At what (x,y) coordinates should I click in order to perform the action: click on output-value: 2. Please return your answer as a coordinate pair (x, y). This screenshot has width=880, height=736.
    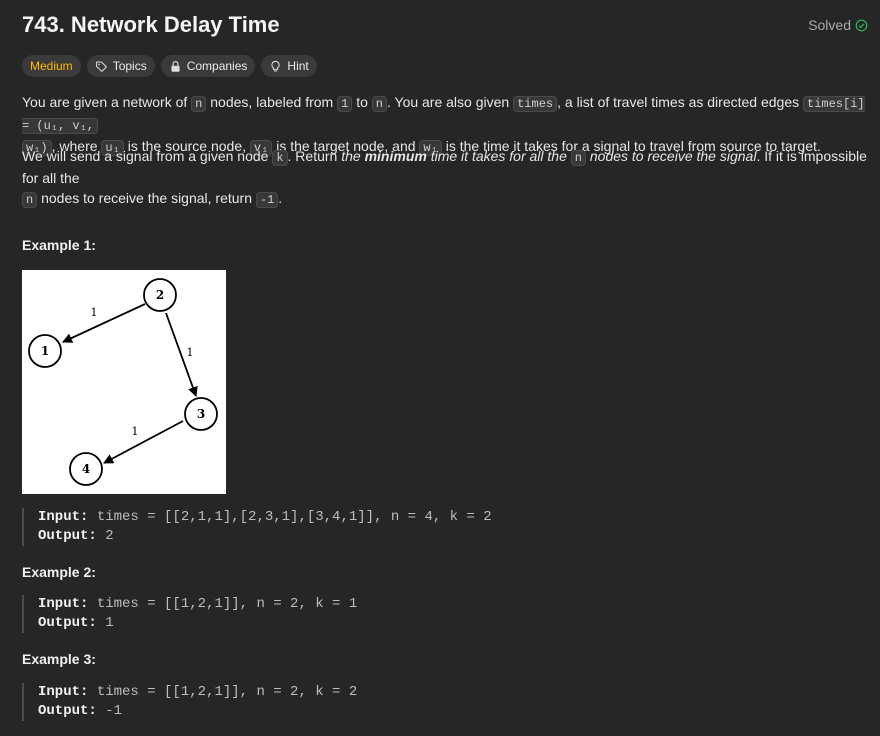
    Looking at the image, I should click on (105, 536).